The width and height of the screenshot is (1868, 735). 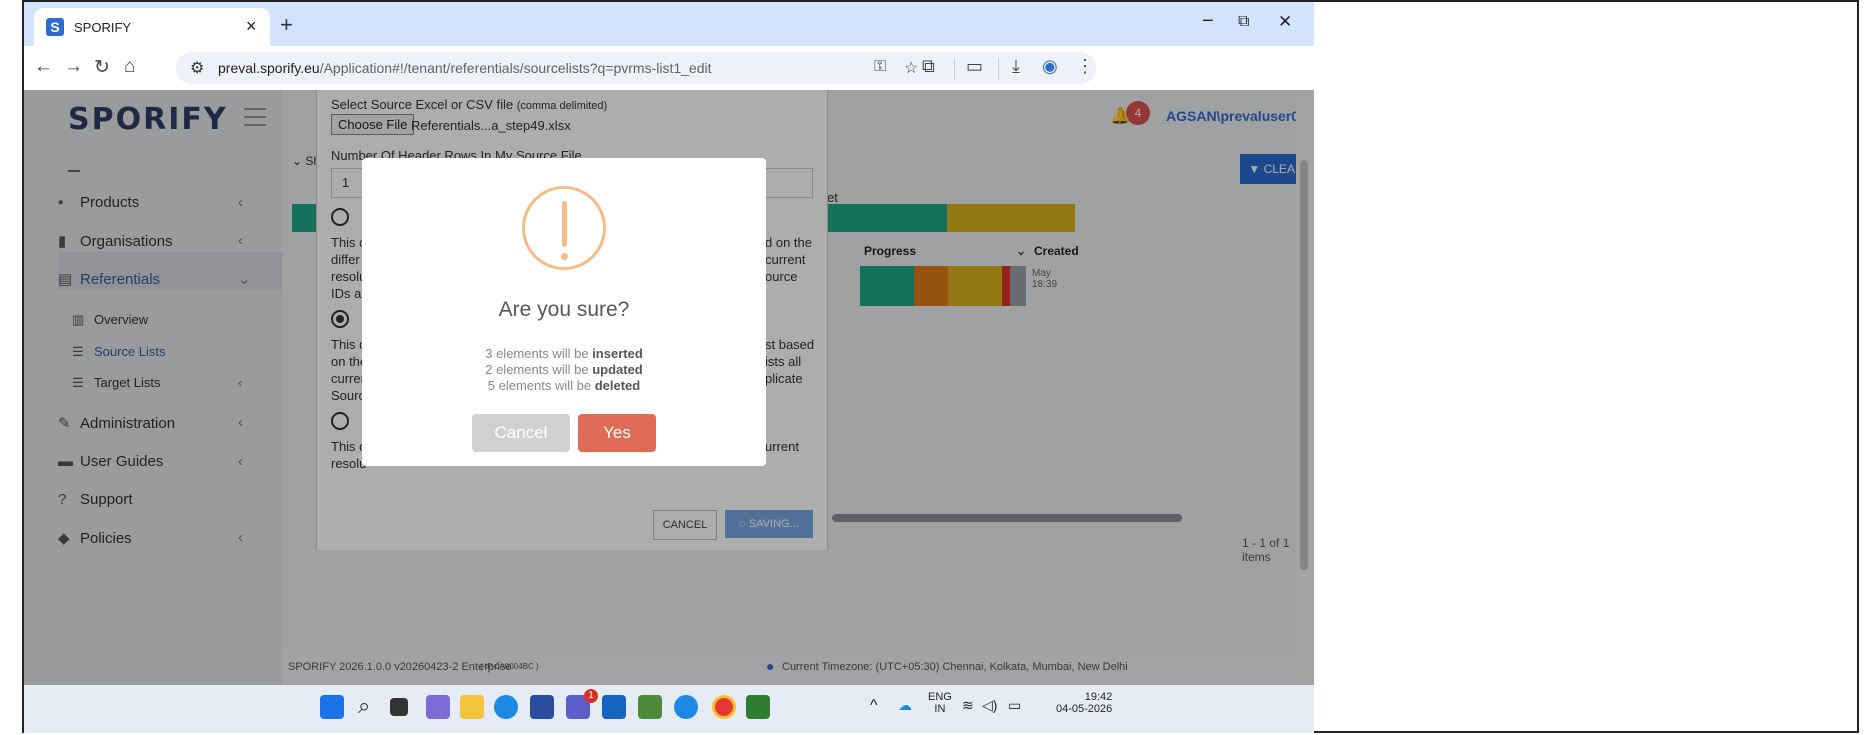 I want to click on clock-time: 19:42, so click(x=1098, y=697).